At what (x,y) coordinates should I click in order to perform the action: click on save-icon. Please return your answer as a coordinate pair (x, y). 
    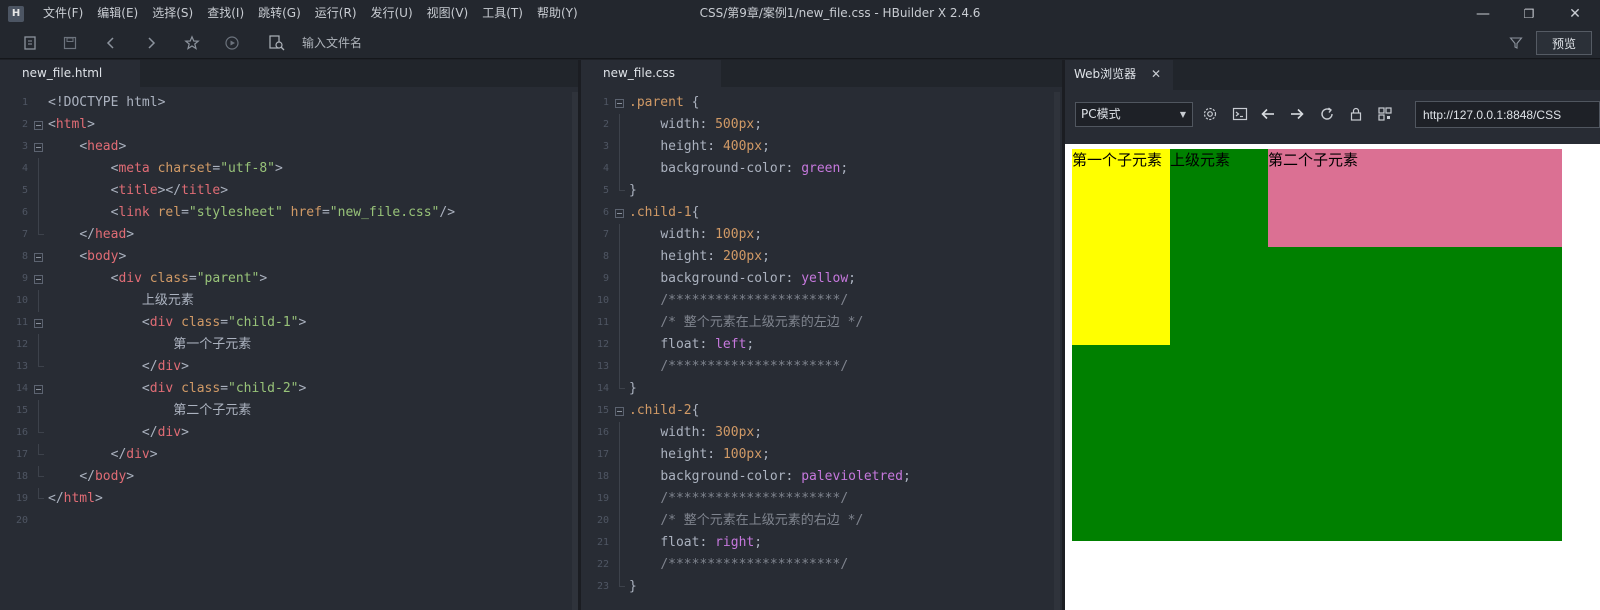
    Looking at the image, I should click on (70, 43).